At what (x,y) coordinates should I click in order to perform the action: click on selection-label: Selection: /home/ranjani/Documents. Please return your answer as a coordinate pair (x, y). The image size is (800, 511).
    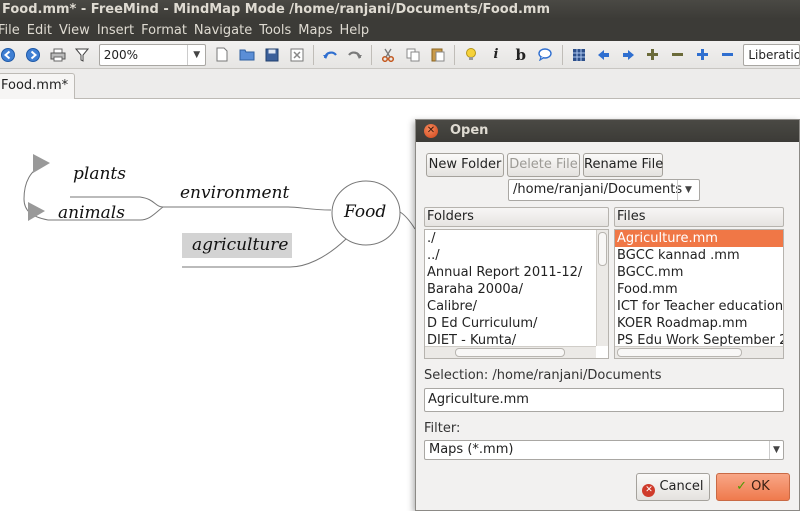
    Looking at the image, I should click on (543, 375).